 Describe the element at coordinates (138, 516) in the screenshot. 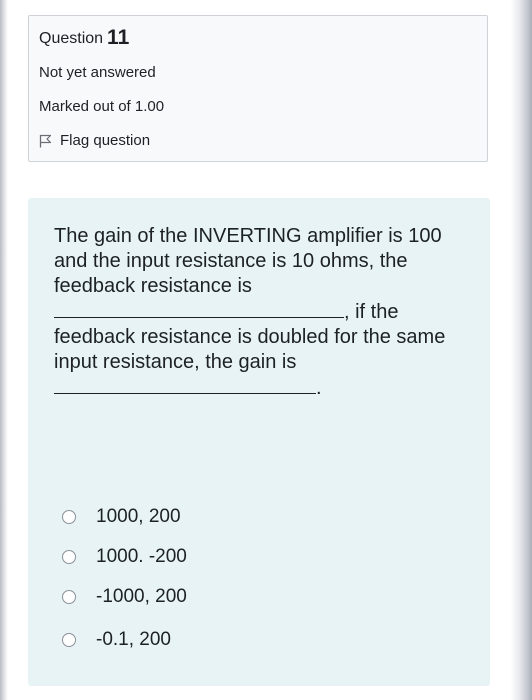

I see `answer-label-a: 1000, 200` at that location.